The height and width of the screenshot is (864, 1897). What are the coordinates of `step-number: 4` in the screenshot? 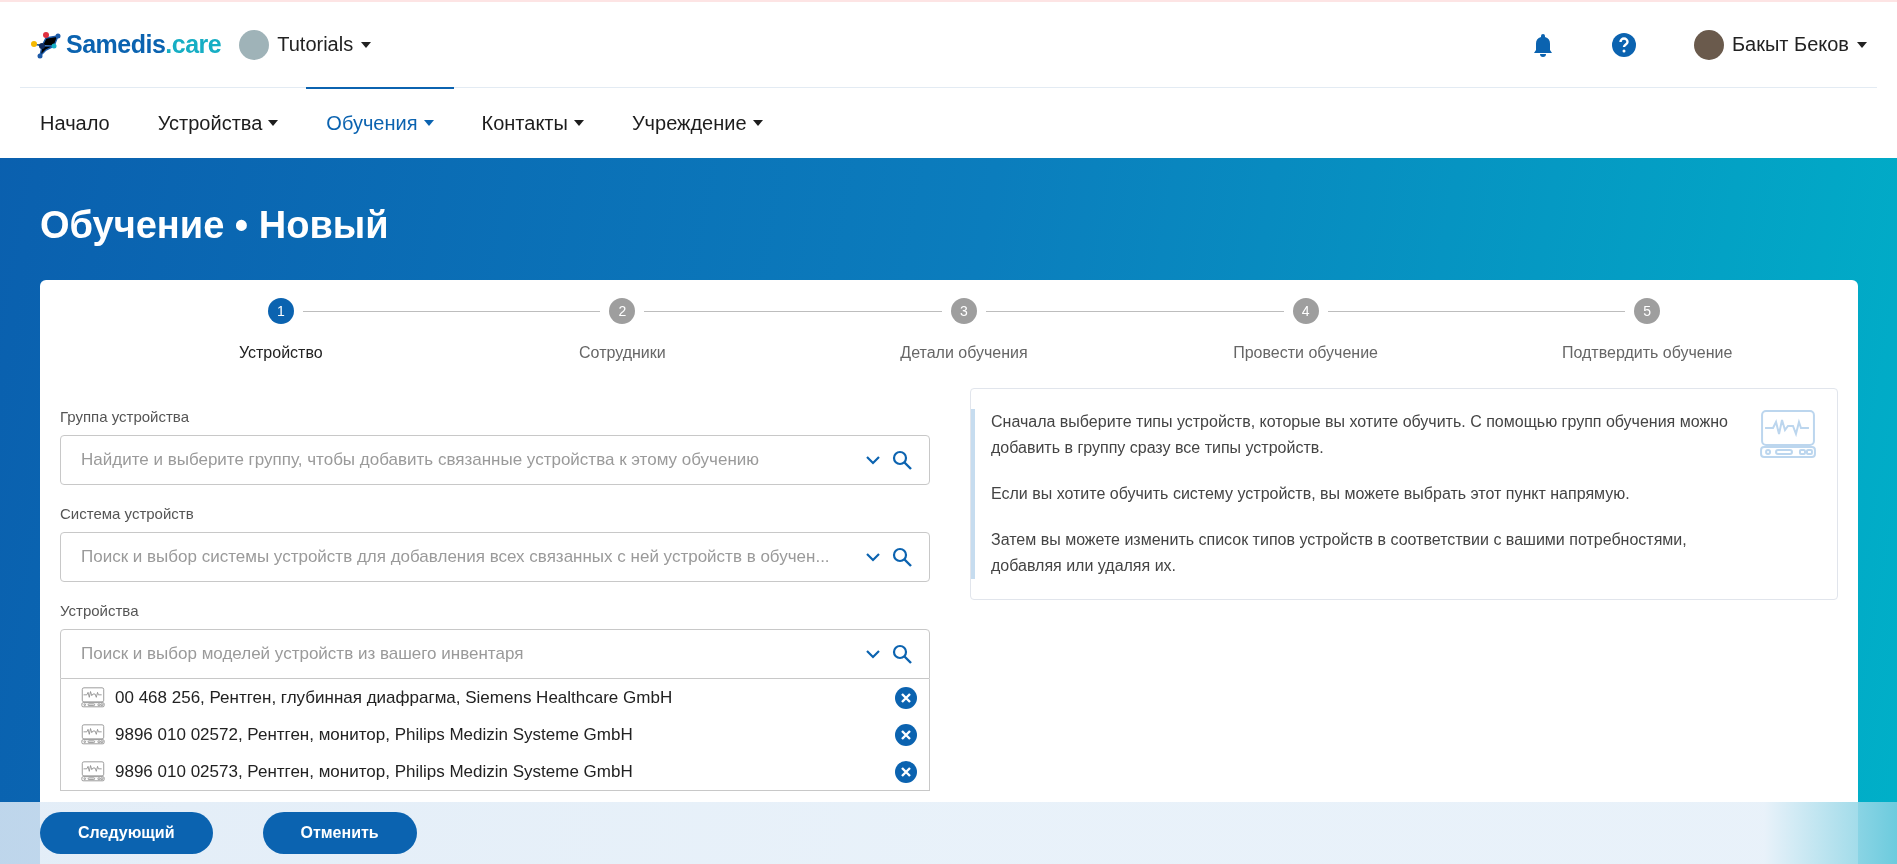 It's located at (1305, 311).